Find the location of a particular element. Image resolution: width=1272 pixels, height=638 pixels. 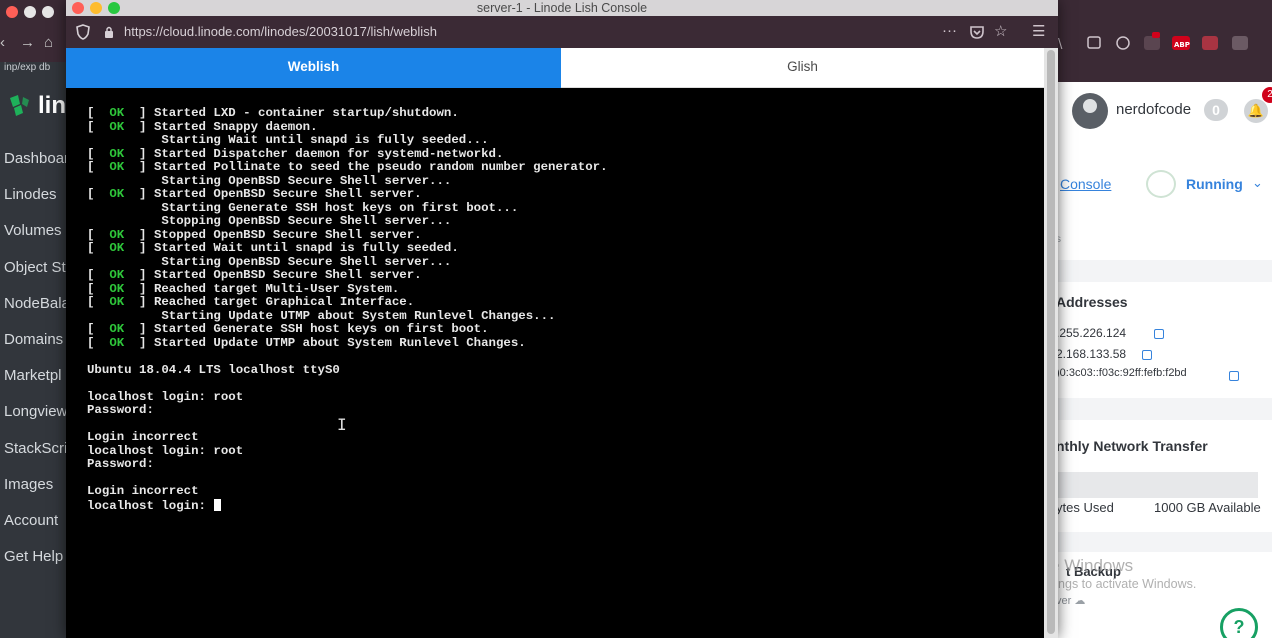

sidebar-item: Images is located at coordinates (33, 492).